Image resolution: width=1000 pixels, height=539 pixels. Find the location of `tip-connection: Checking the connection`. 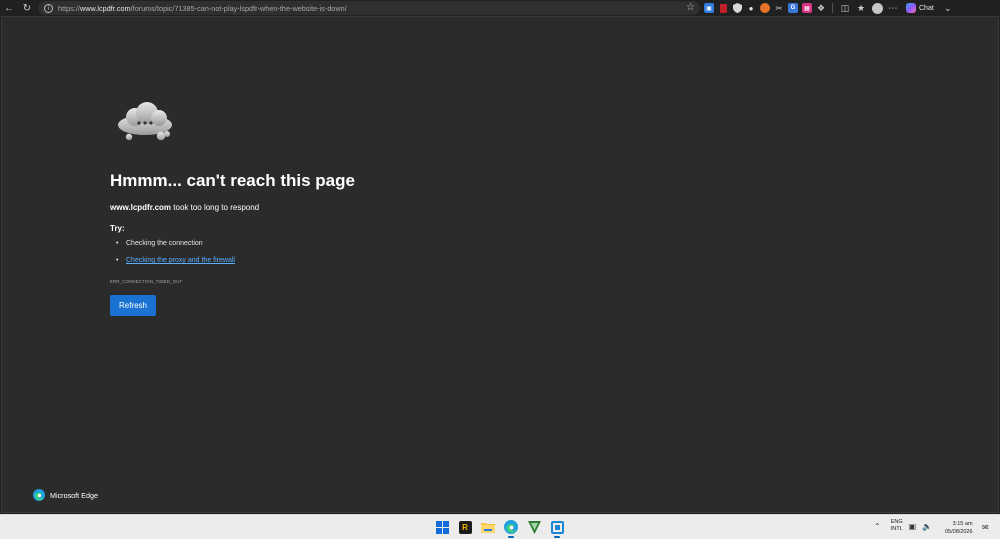

tip-connection: Checking the connection is located at coordinates (164, 243).